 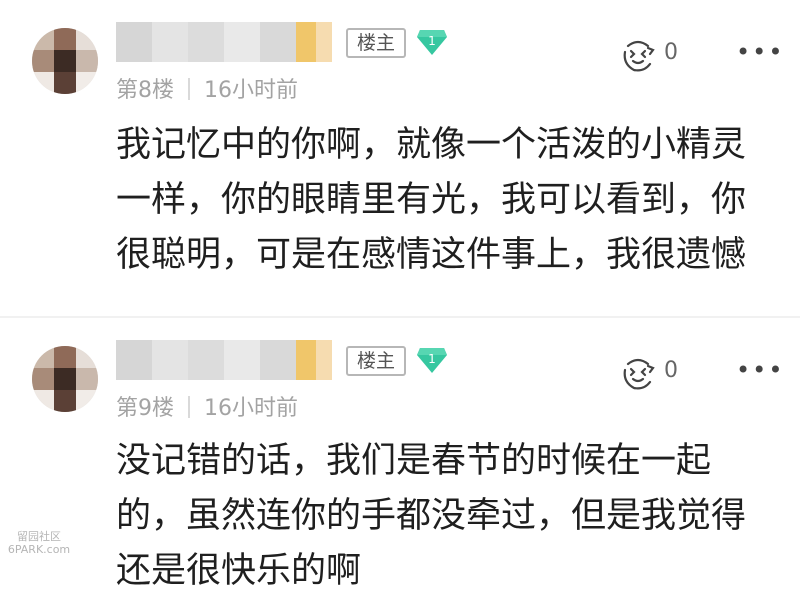 I want to click on watermark-line1: 留园社区, so click(x=39, y=536).